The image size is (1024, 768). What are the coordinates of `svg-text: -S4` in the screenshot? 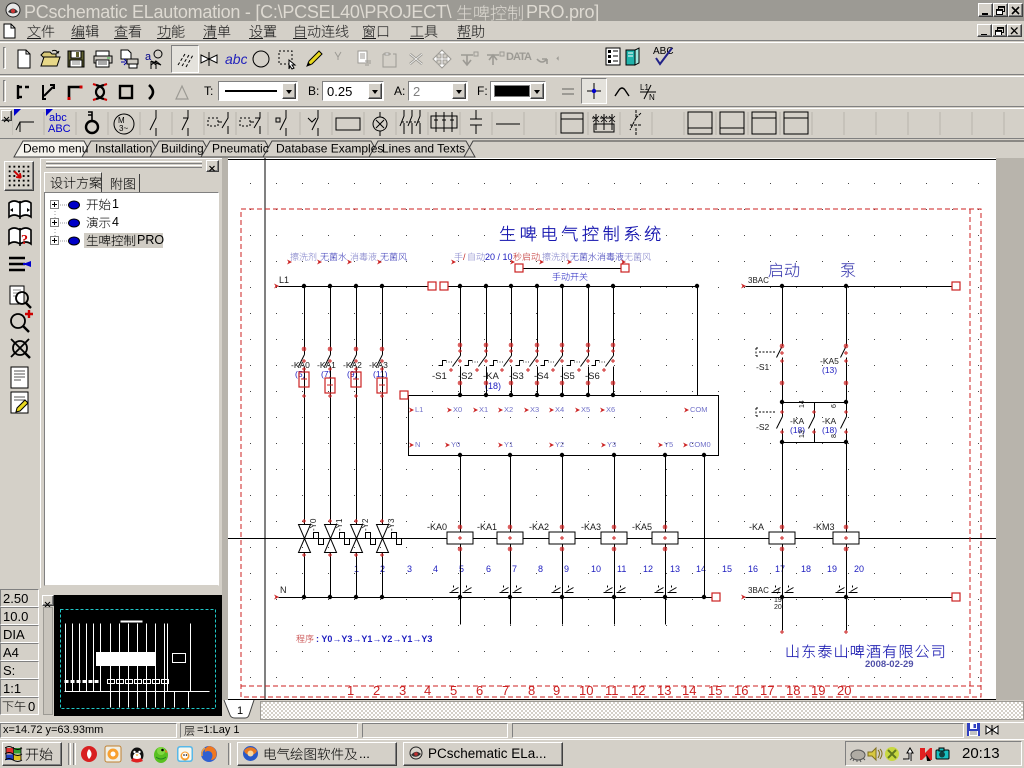 It's located at (541, 376).